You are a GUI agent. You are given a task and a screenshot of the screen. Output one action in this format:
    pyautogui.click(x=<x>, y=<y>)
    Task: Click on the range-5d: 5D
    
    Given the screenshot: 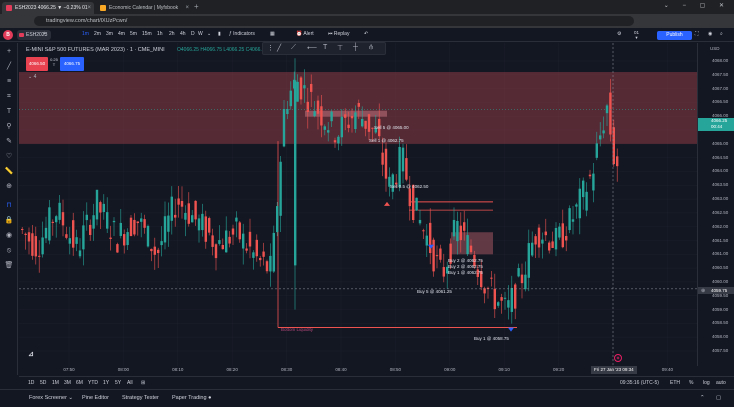 What is the action you would take?
    pyautogui.click(x=43, y=383)
    